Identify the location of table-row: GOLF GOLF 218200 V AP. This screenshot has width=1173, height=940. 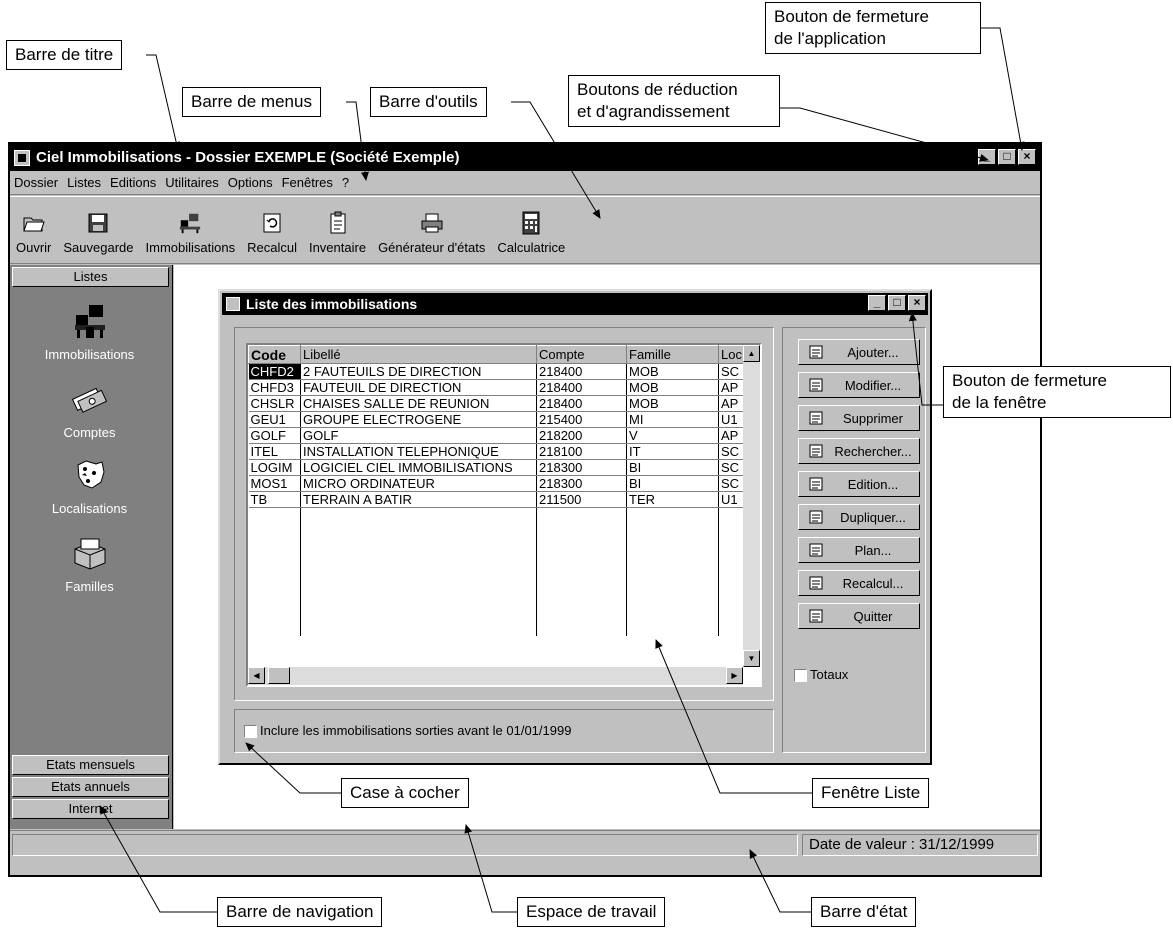
(496, 435).